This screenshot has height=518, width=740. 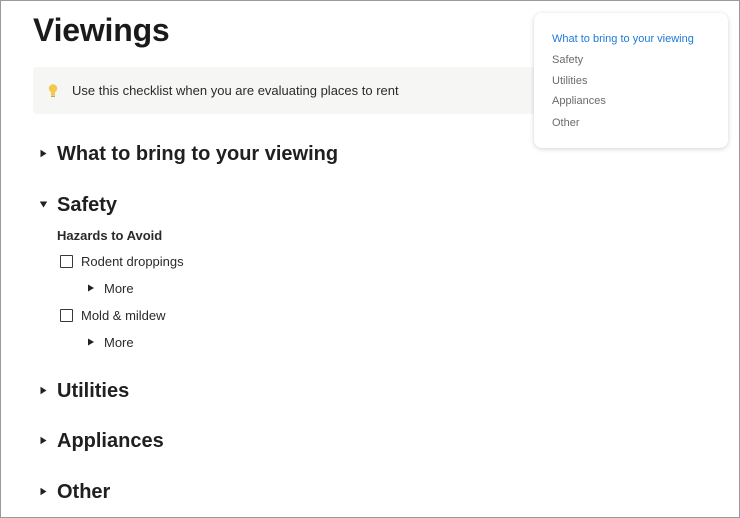 What do you see at coordinates (566, 123) in the screenshot?
I see `toc-link-other: Other` at bounding box center [566, 123].